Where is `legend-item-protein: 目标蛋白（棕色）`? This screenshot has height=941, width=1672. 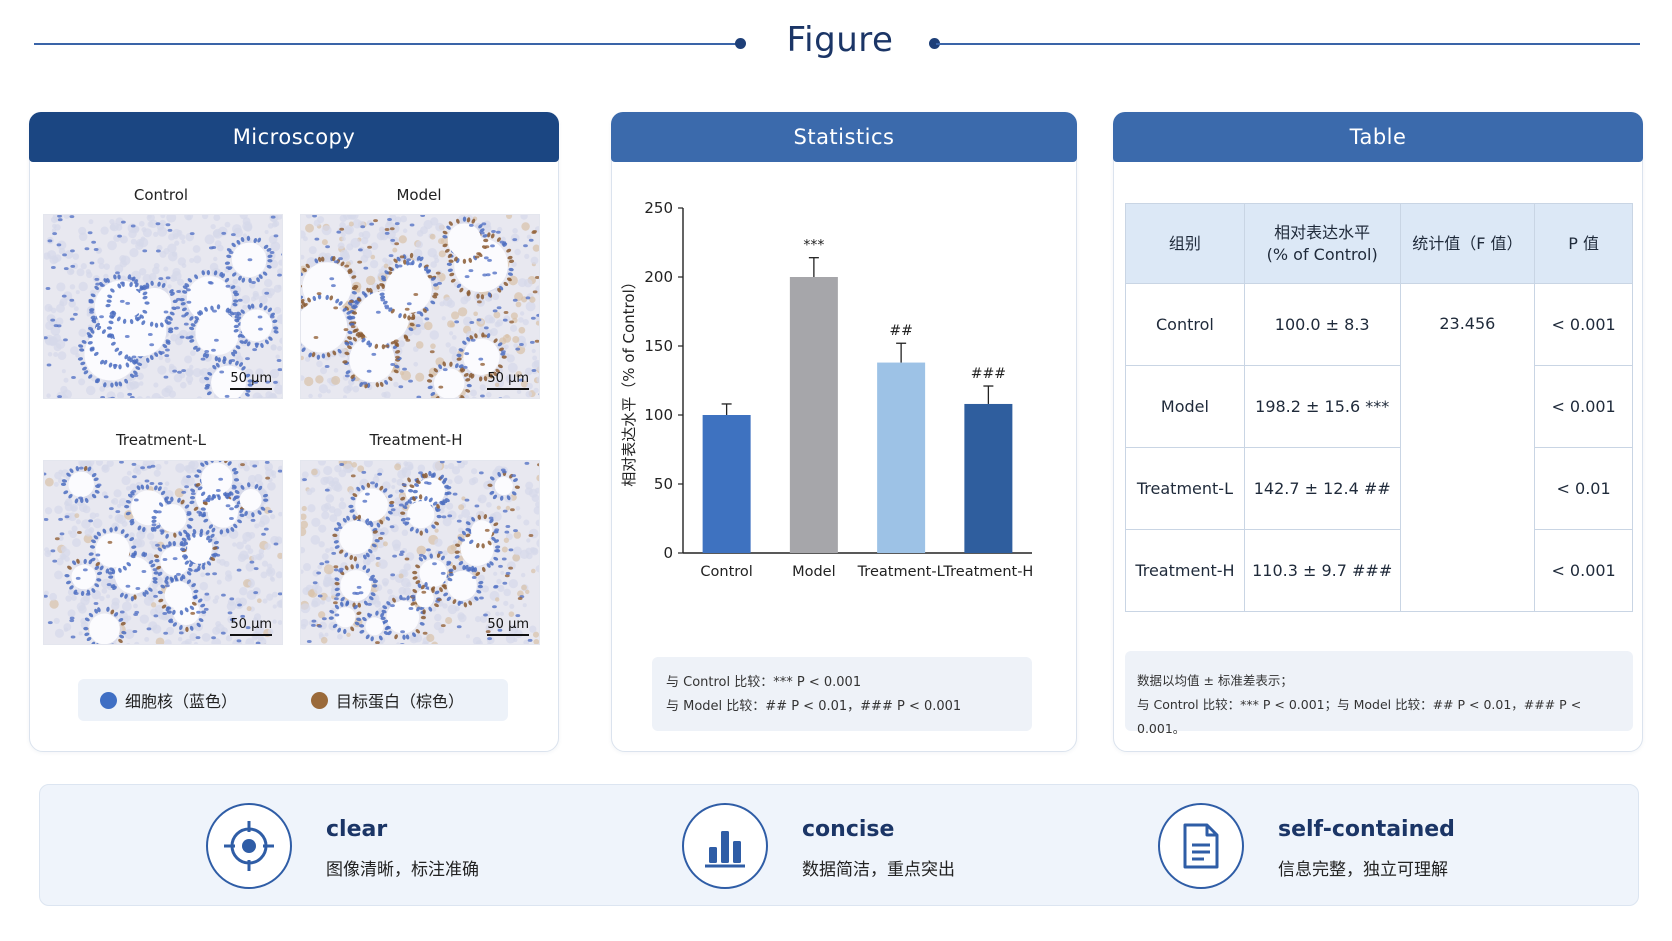 legend-item-protein: 目标蛋白（棕色） is located at coordinates (387, 700).